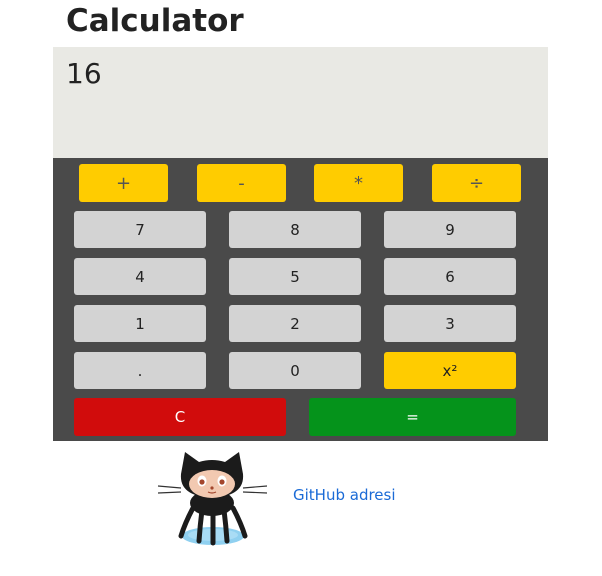 The width and height of the screenshot is (602, 576). Describe the element at coordinates (295, 229) in the screenshot. I see `digit-8-button: 8` at that location.